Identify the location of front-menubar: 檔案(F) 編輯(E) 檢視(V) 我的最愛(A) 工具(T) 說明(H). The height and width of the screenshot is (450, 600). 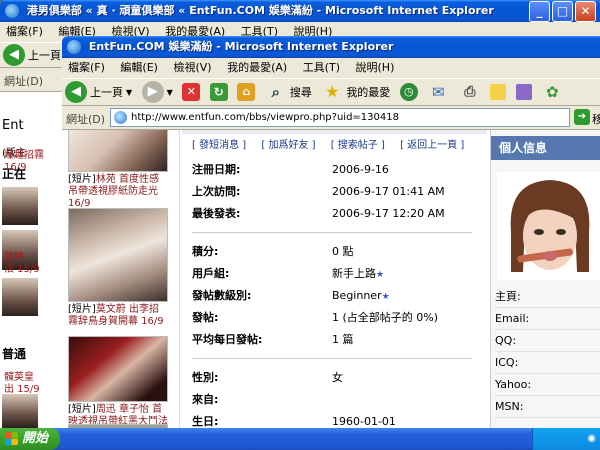
(331, 68).